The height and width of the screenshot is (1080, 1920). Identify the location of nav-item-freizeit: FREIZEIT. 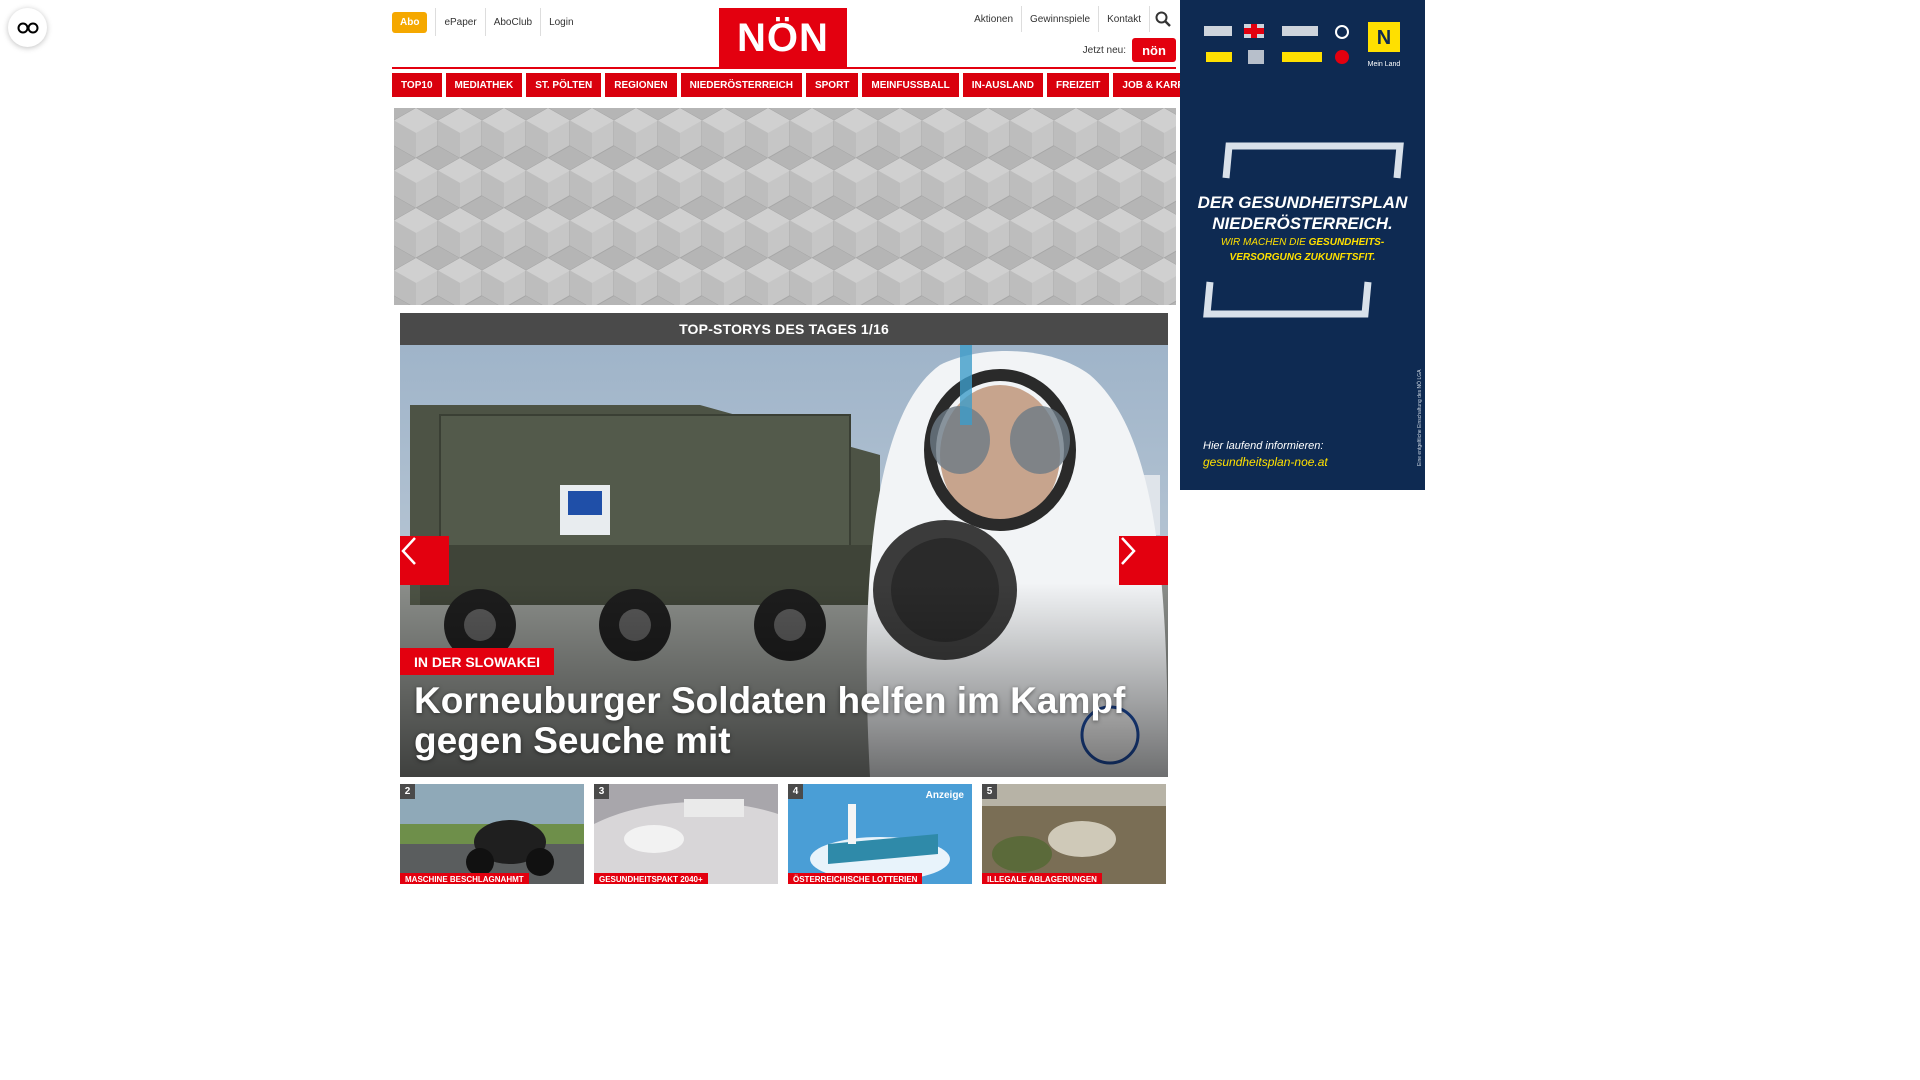
(1078, 85).